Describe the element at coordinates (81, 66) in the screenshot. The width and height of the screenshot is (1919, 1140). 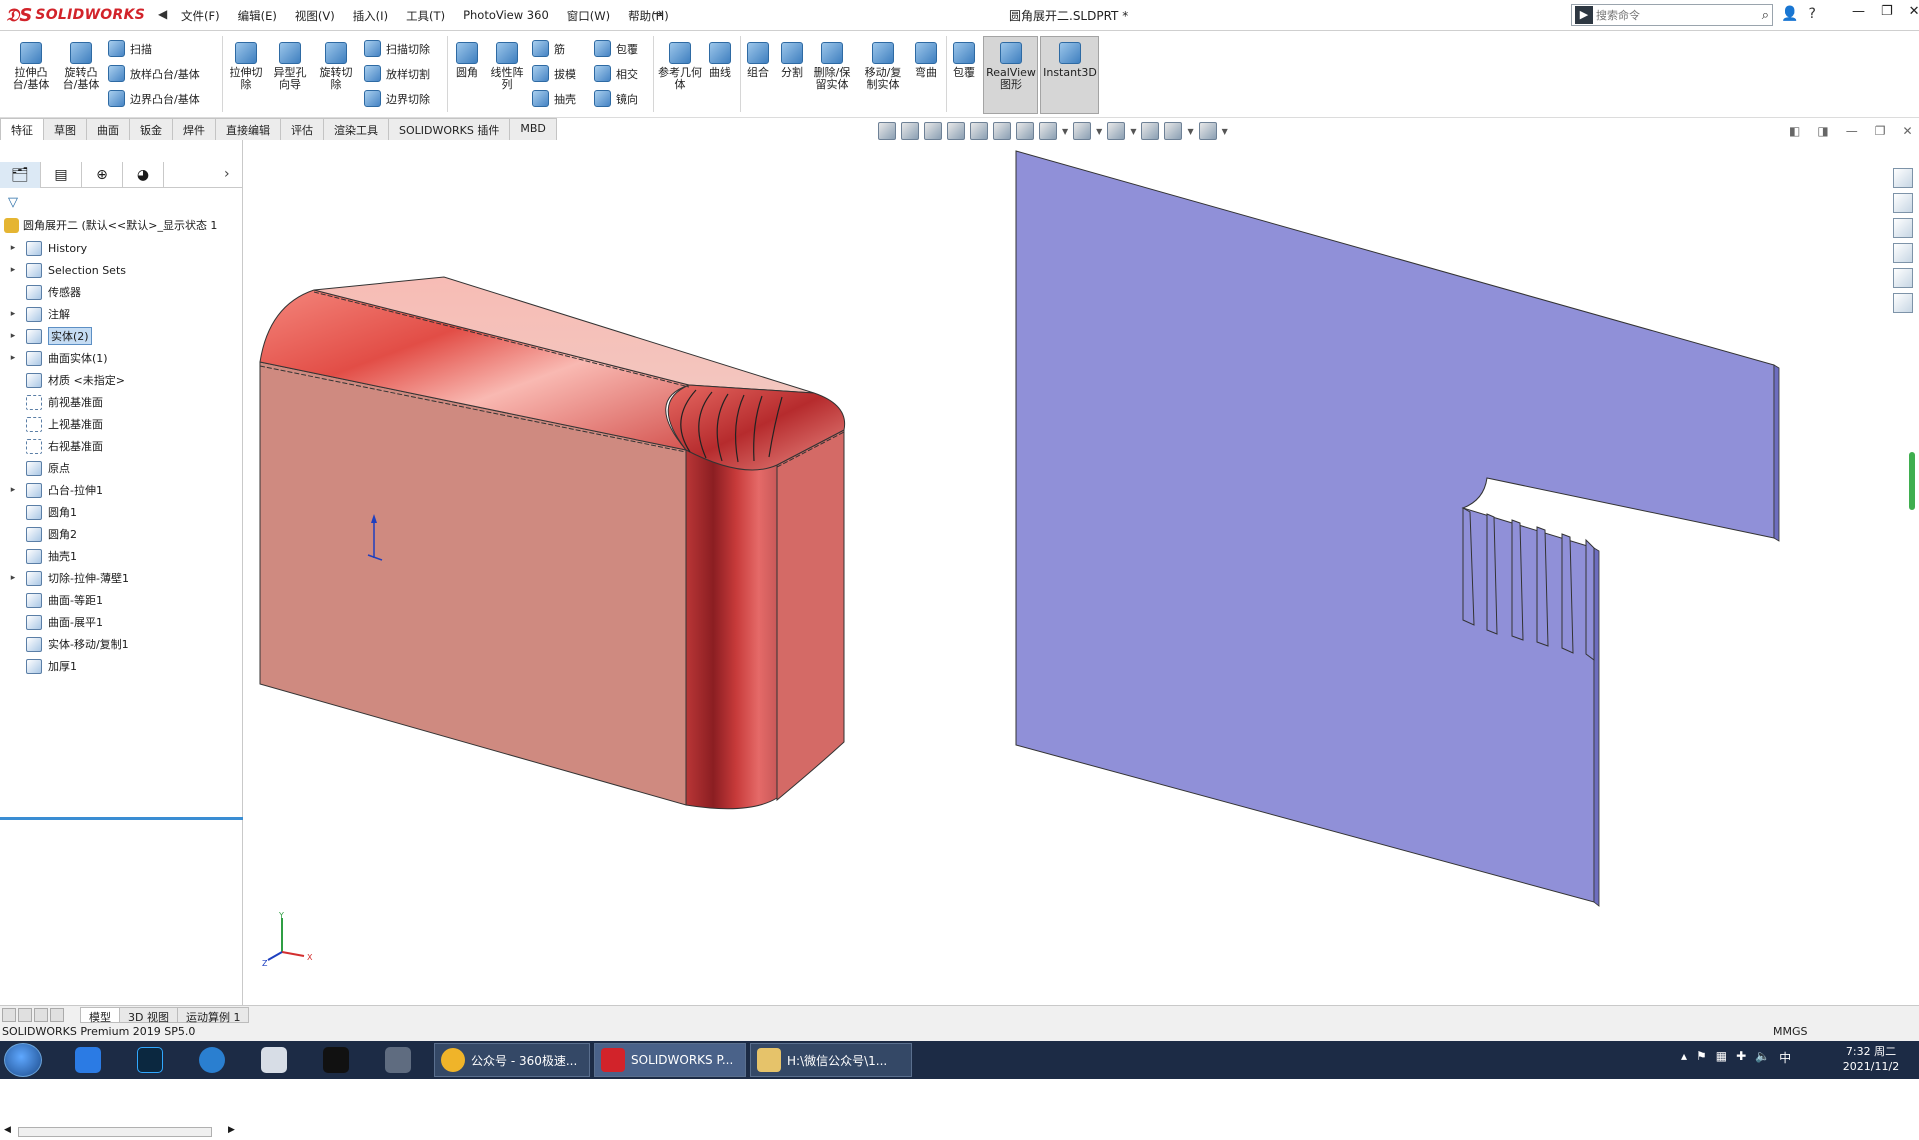
I see `revolve-boss-button: 旋转凸台/基体` at that location.